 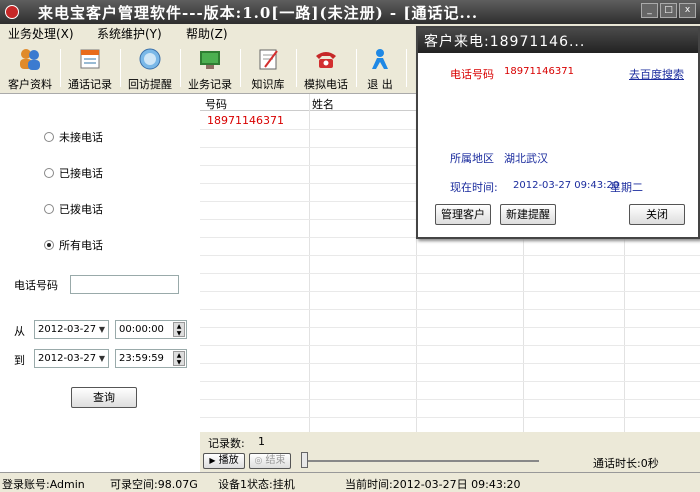 What do you see at coordinates (474, 187) in the screenshot?
I see `popup-time-label: 现在时间:` at bounding box center [474, 187].